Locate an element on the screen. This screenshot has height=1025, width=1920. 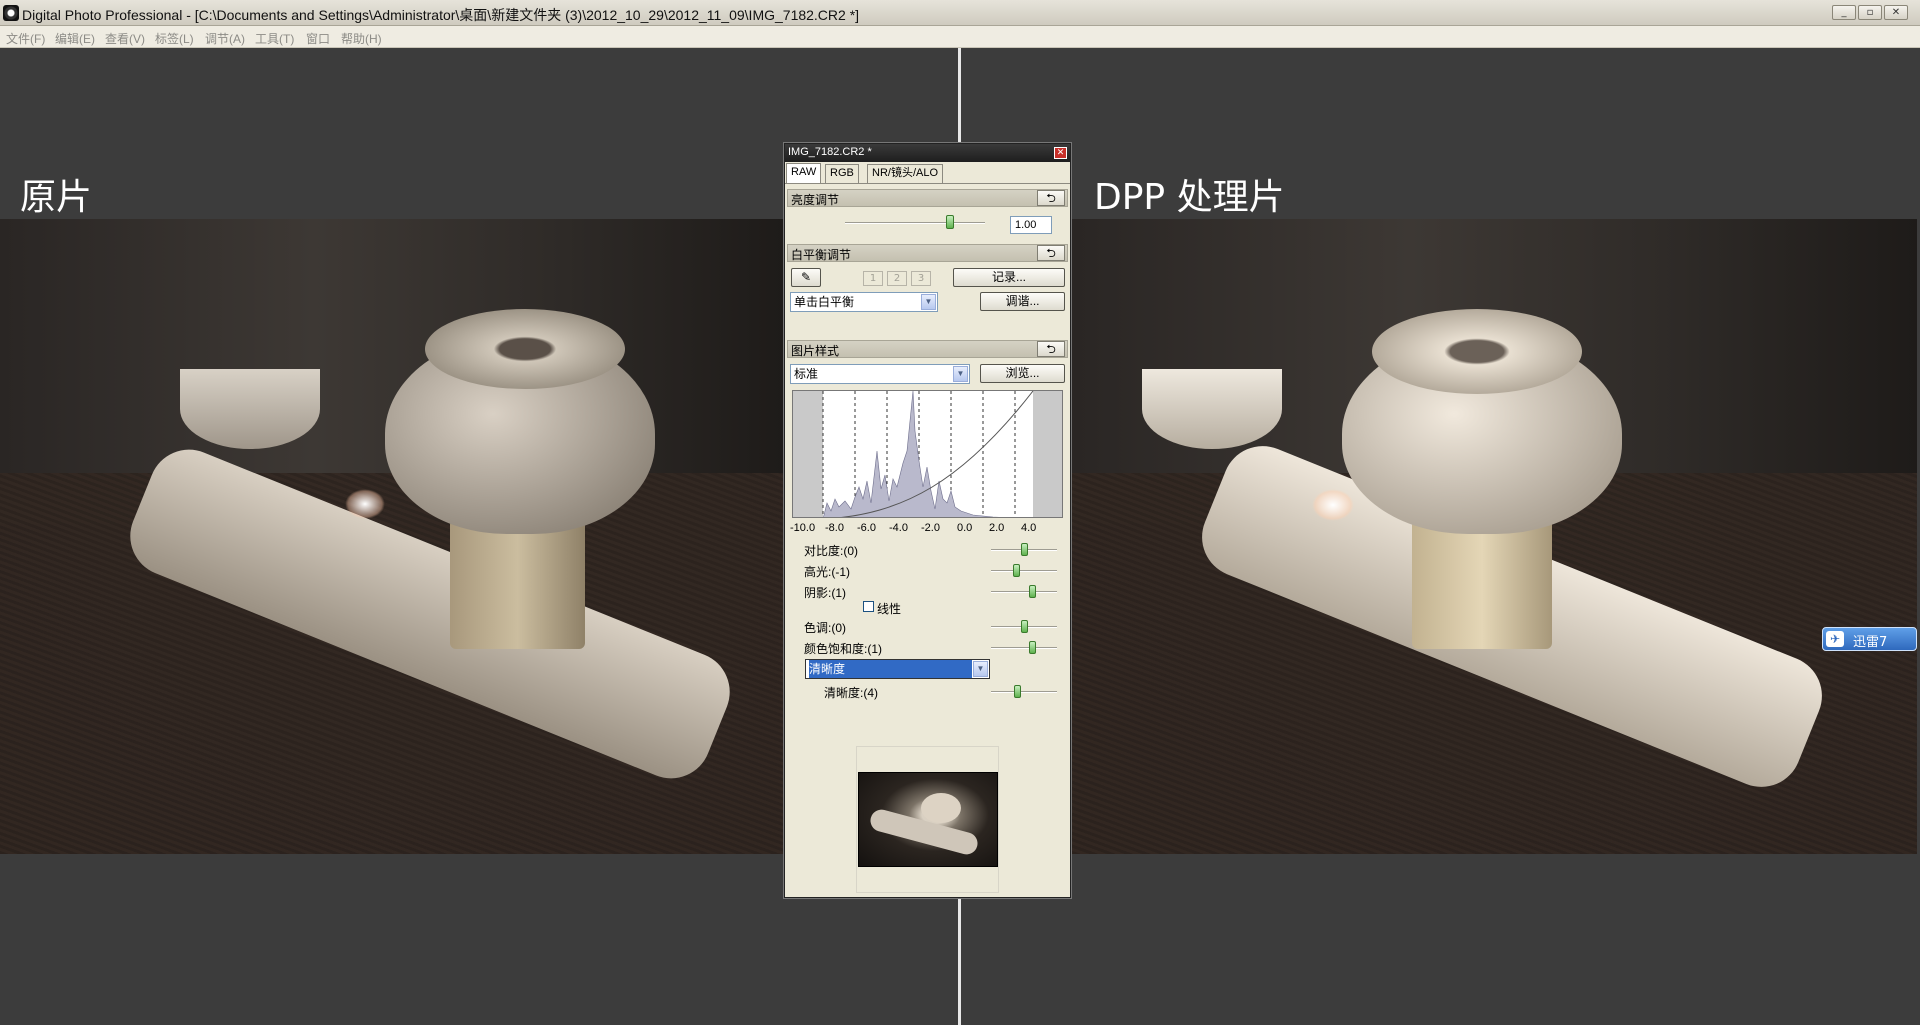
histogram-tick: -10.0 is located at coordinates (803, 528).